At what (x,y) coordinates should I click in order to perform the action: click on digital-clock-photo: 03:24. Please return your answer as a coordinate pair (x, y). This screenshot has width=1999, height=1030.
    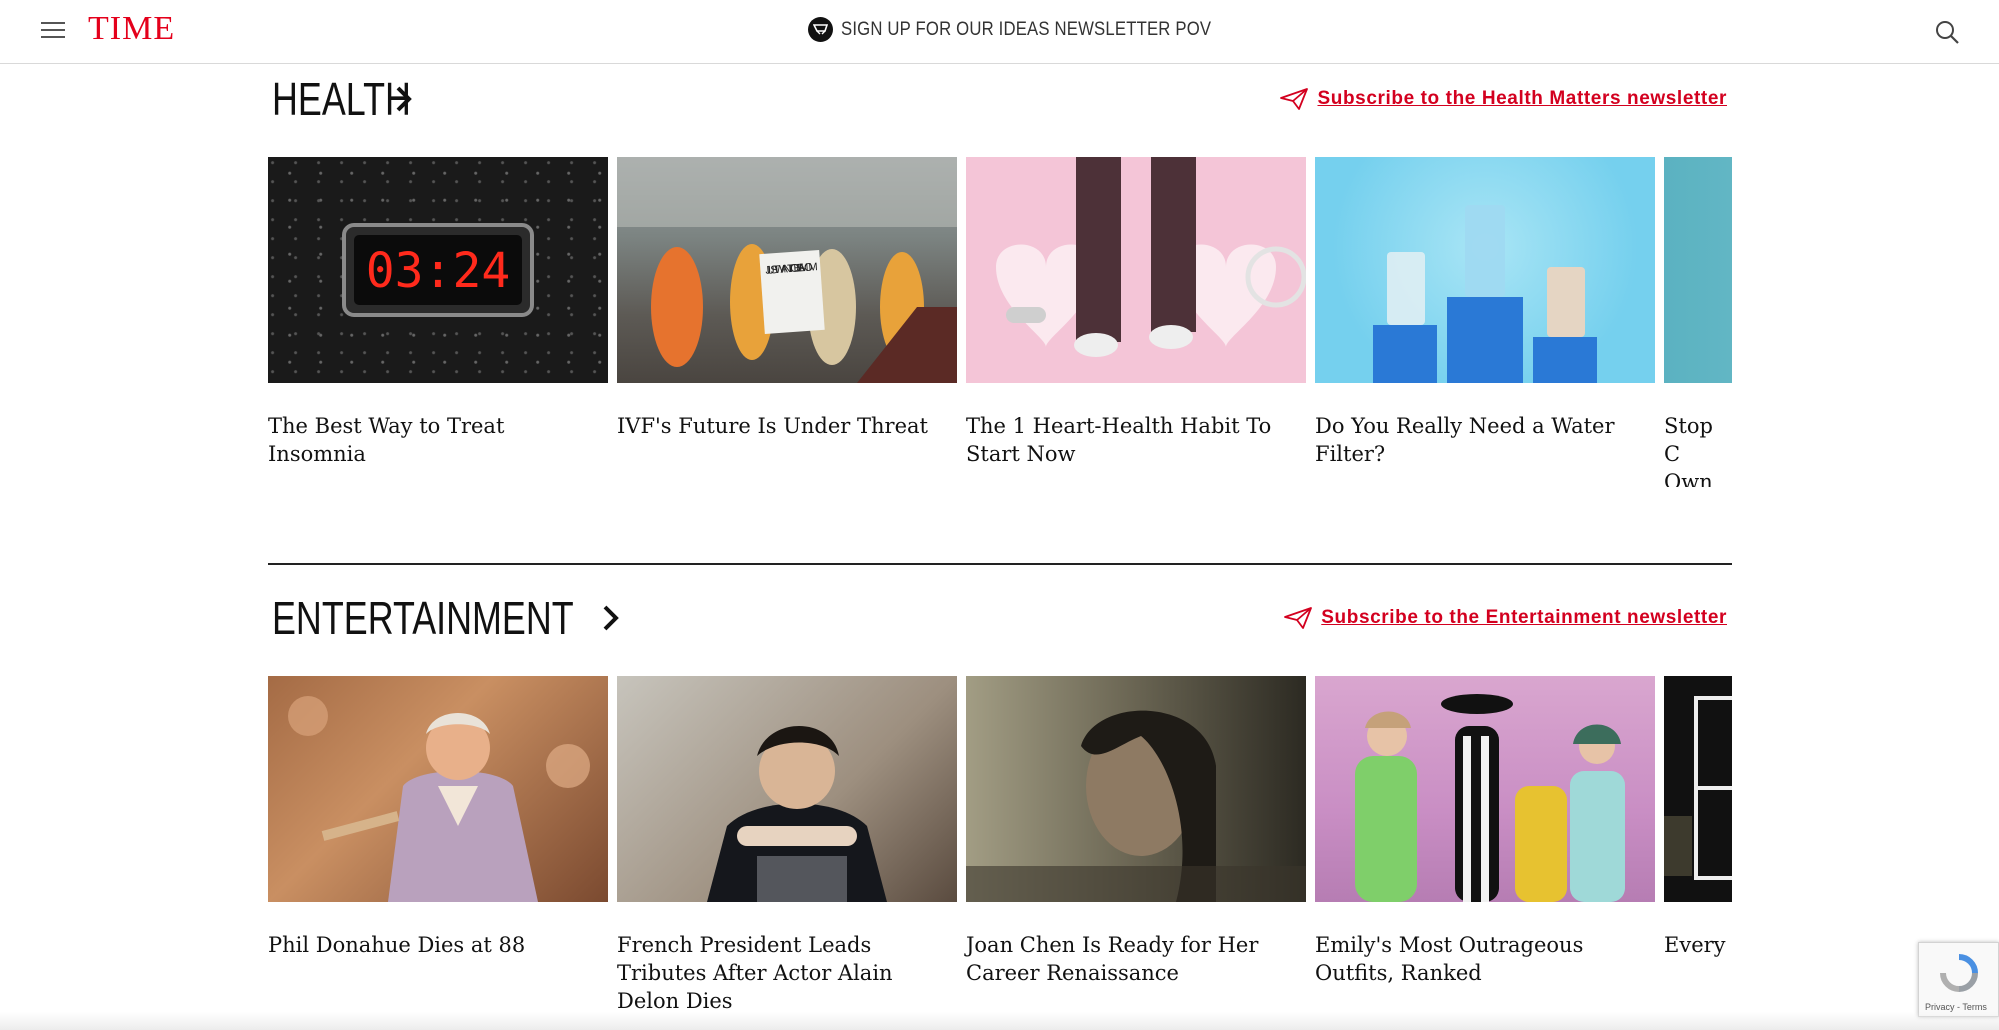
    Looking at the image, I should click on (438, 270).